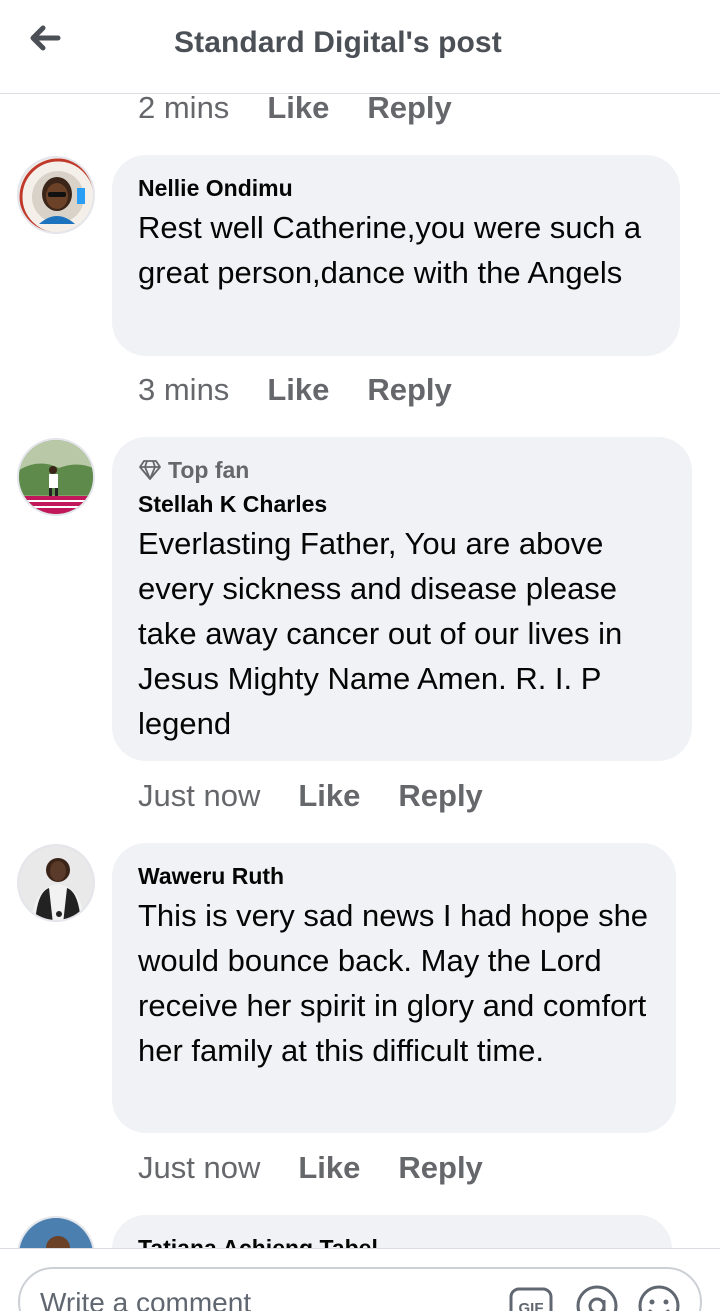  Describe the element at coordinates (150, 470) in the screenshot. I see `diamond-icon` at that location.